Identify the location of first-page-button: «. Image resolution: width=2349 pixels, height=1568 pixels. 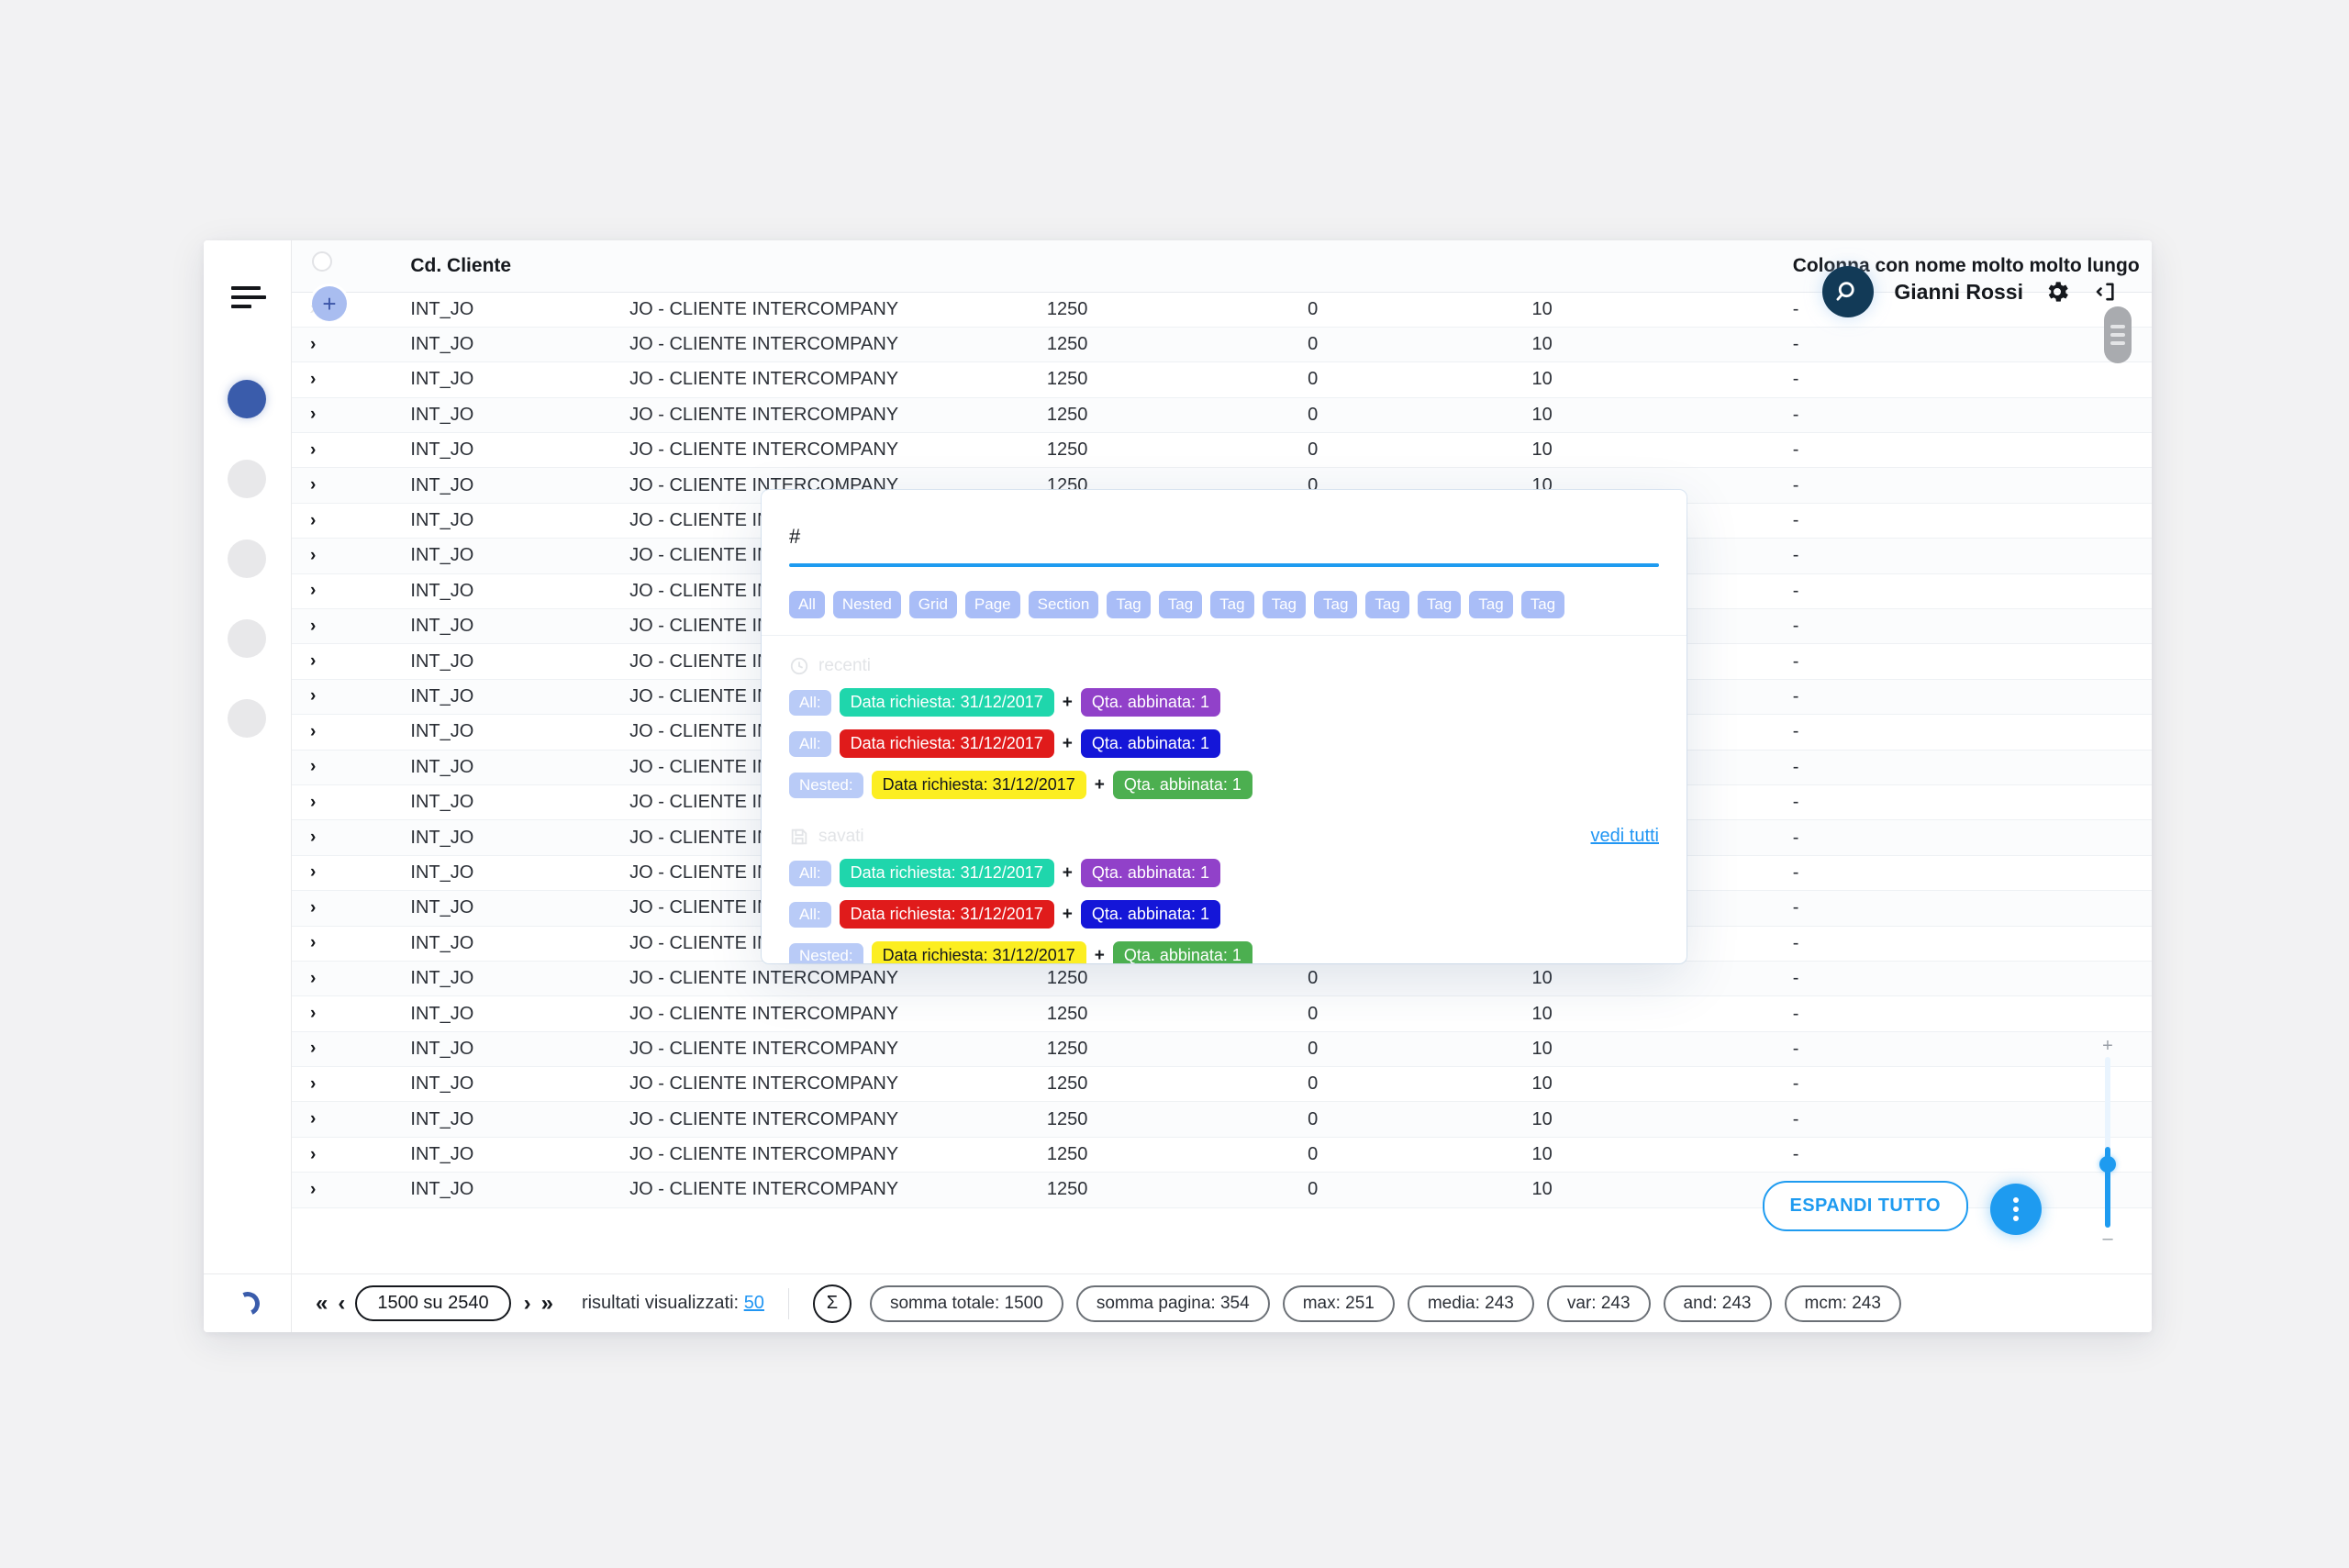
(322, 1304).